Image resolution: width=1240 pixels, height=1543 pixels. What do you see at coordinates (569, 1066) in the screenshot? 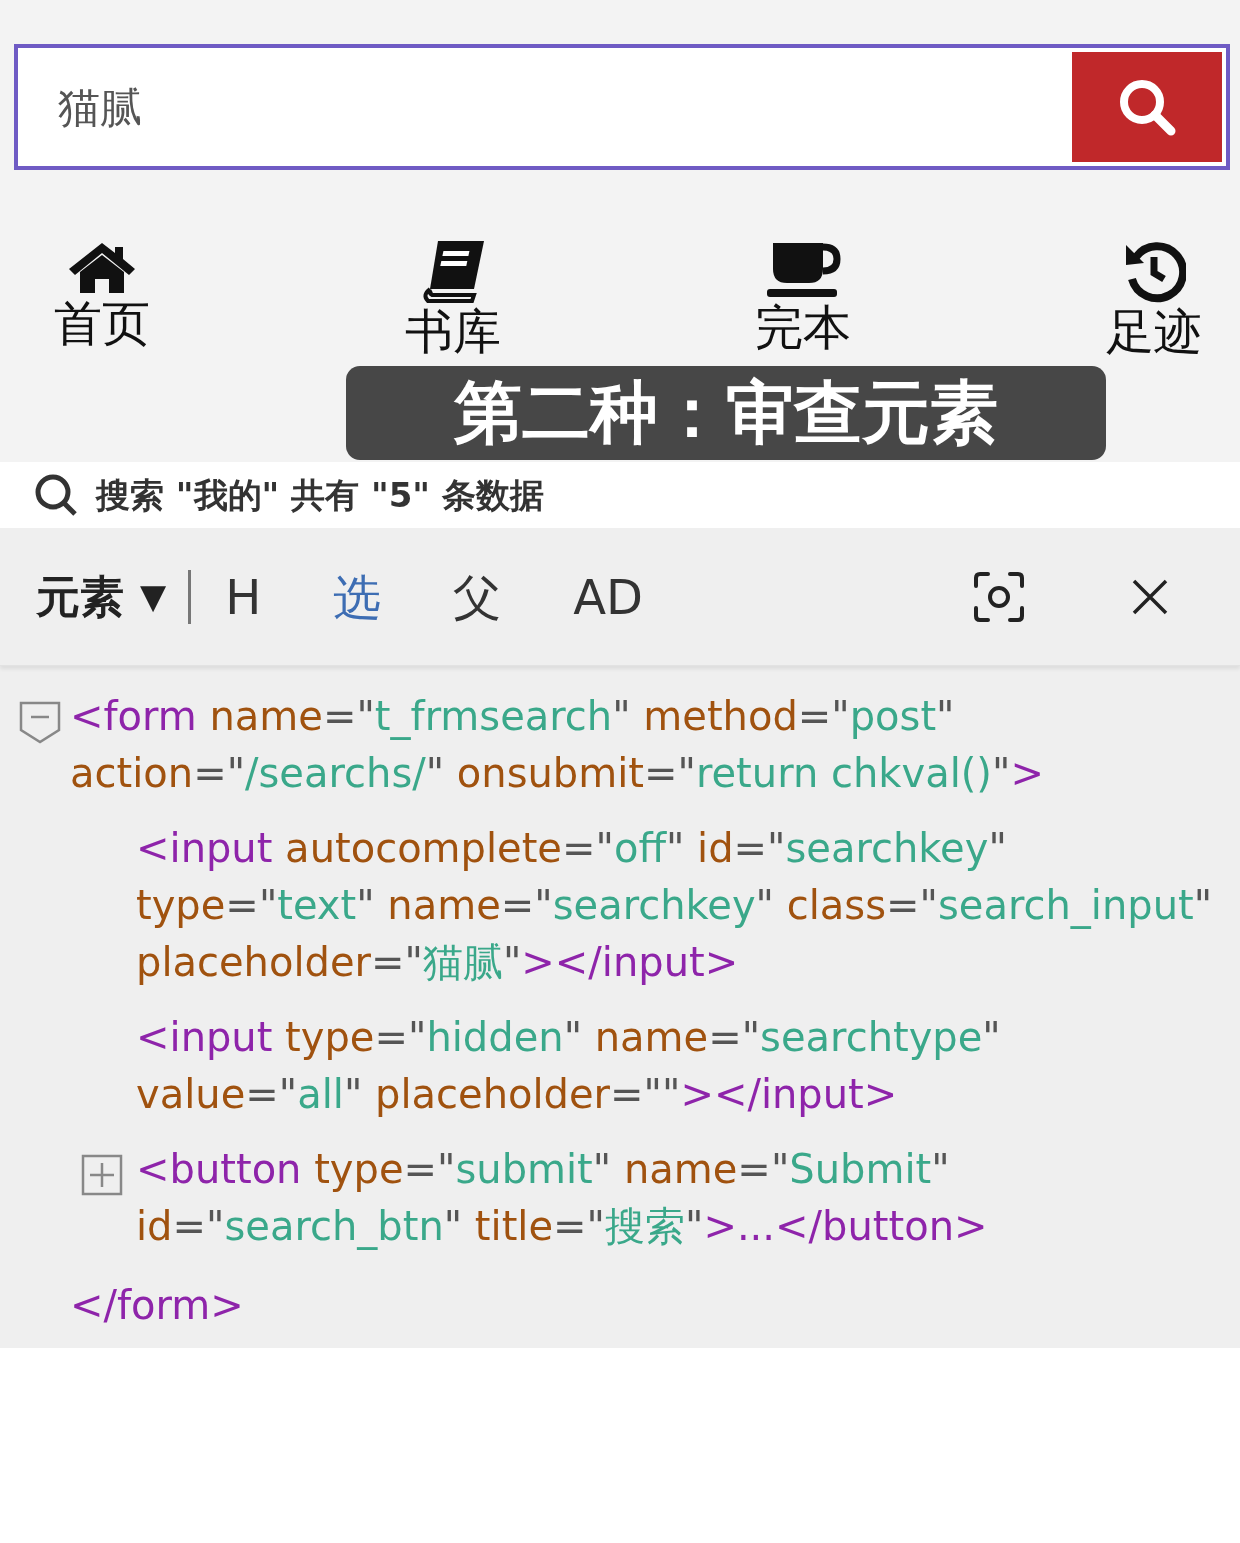
I see `code-line: <input type="hidden" name="searchtype" value="all" placeholder=""></input>` at bounding box center [569, 1066].